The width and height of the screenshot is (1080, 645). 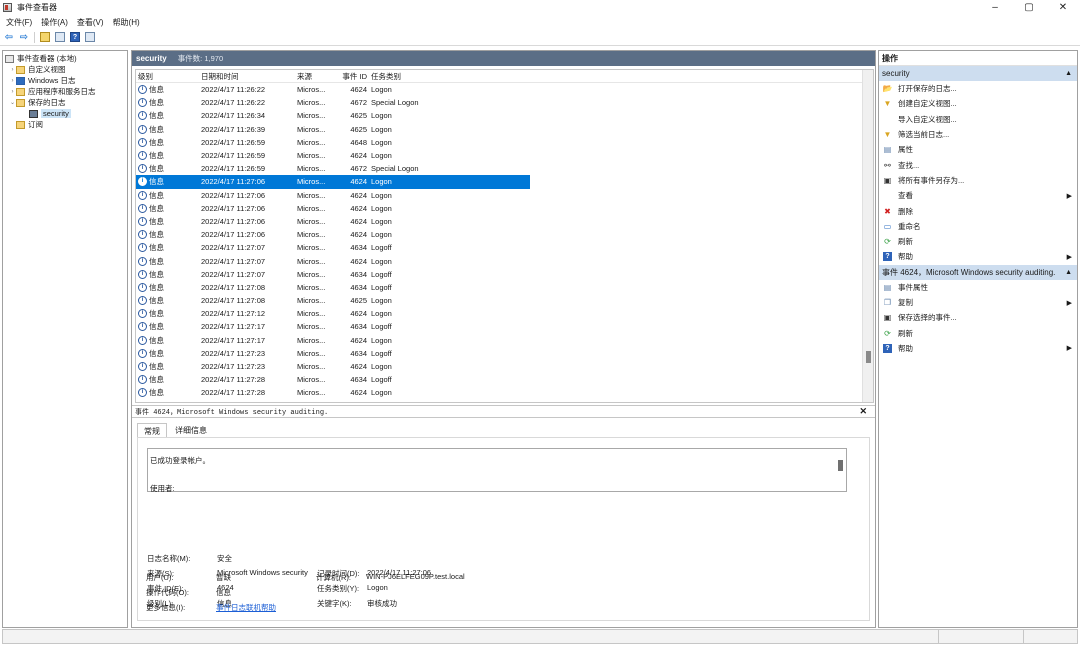 What do you see at coordinates (333, 392) in the screenshot?
I see `table-row: i 信息 2022/4/17 11:27:28 Micros... 4624 Logon` at bounding box center [333, 392].